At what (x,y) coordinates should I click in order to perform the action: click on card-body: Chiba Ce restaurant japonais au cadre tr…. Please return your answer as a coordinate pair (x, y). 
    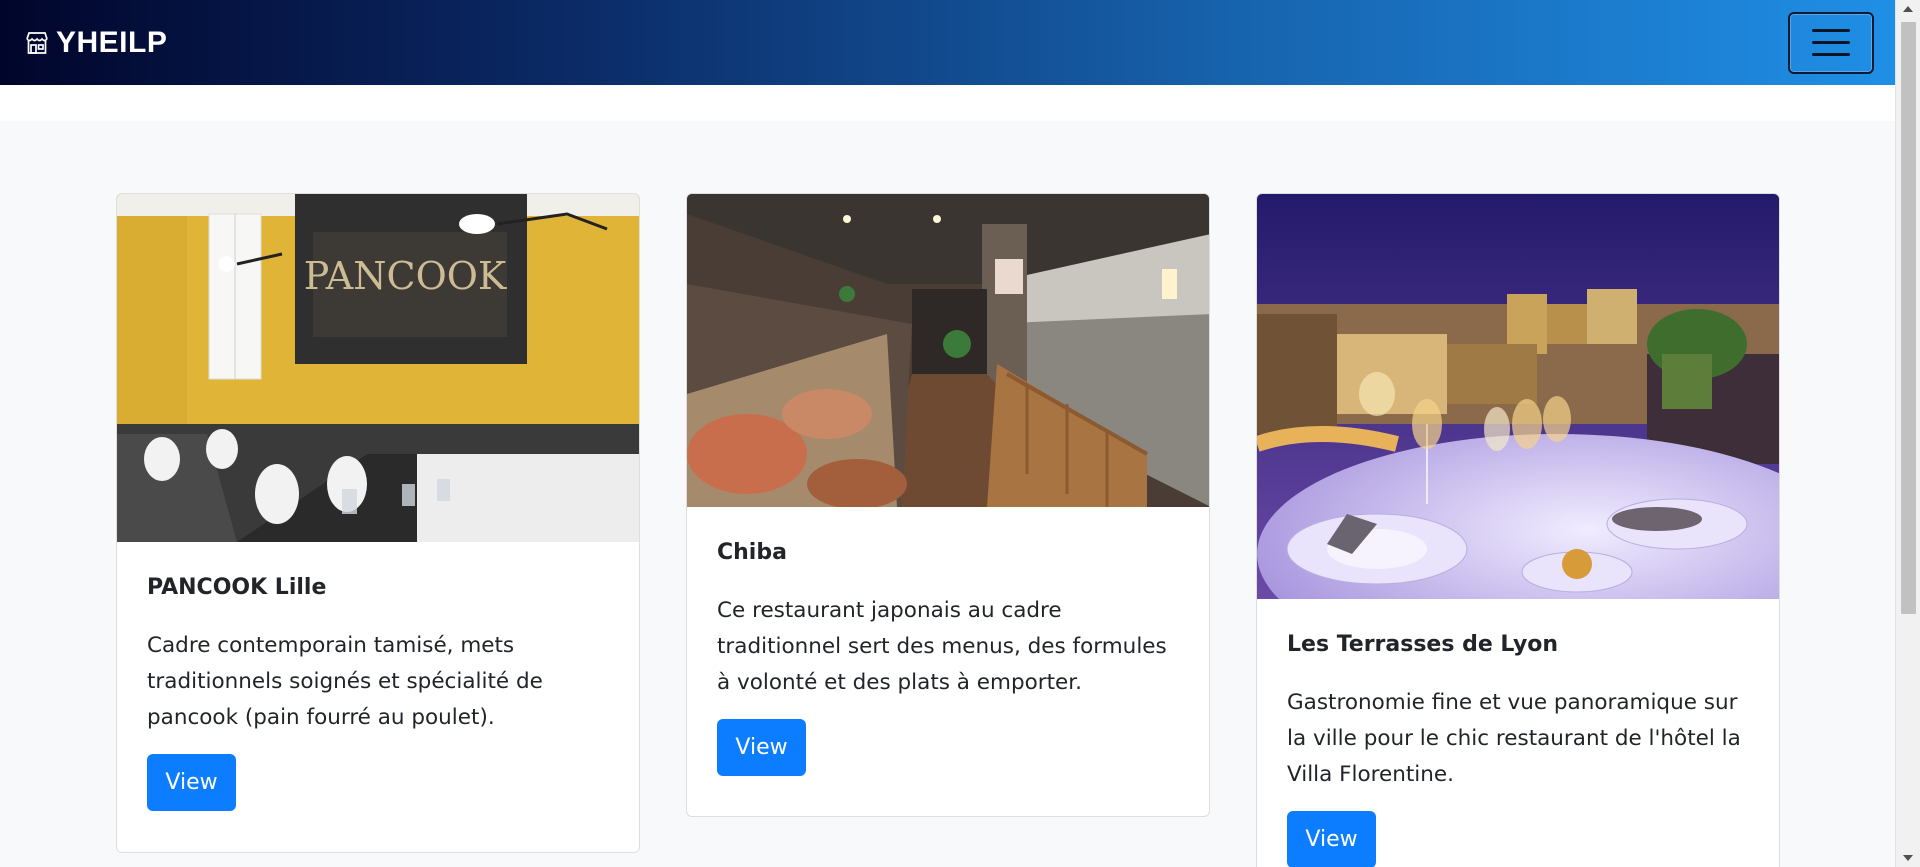
    Looking at the image, I should click on (948, 673).